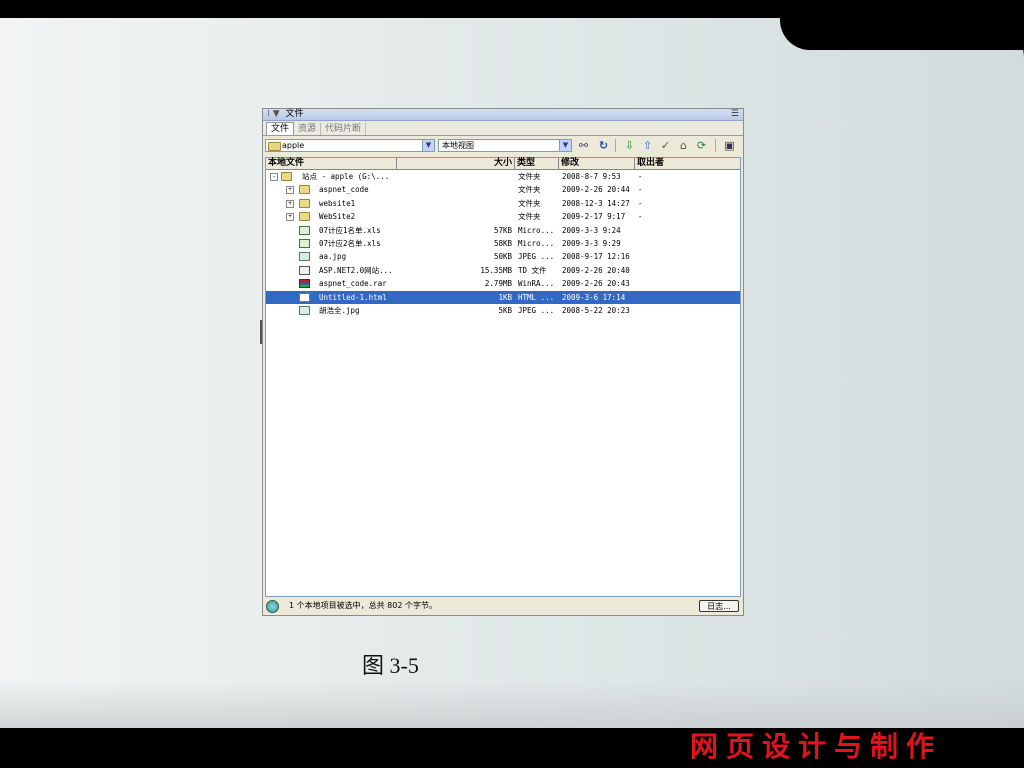 Image resolution: width=1024 pixels, height=768 pixels. What do you see at coordinates (331, 203) in the screenshot?
I see `file-name-cell: + website1` at bounding box center [331, 203].